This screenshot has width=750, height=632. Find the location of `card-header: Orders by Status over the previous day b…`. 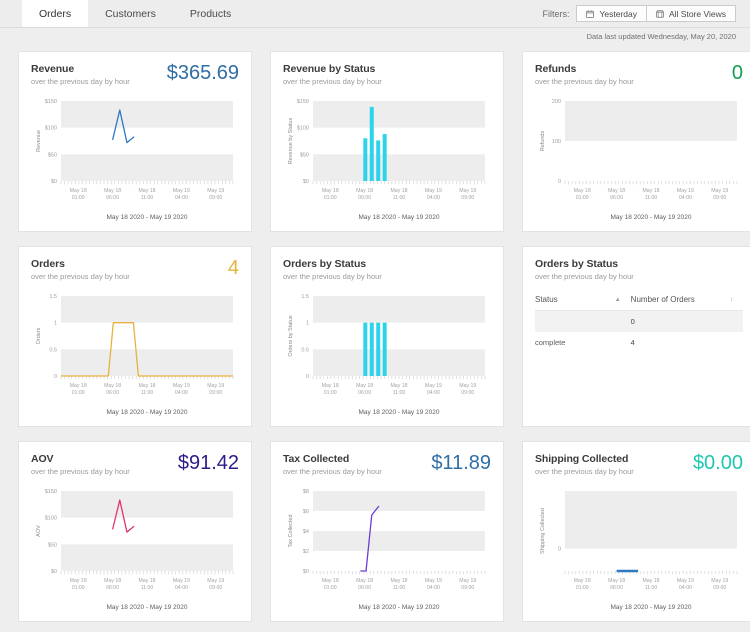

card-header: Orders by Status over the previous day b… is located at coordinates (387, 269).